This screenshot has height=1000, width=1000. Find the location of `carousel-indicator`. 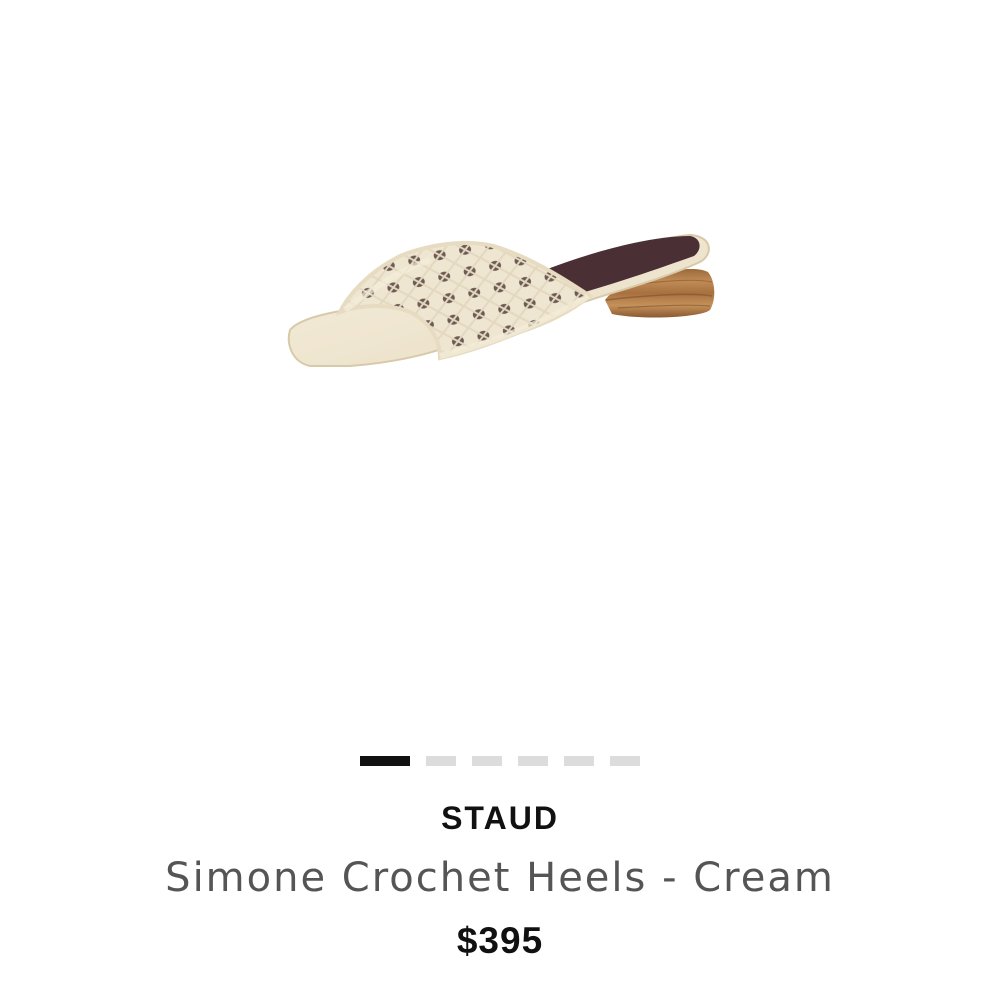

carousel-indicator is located at coordinates (500, 761).